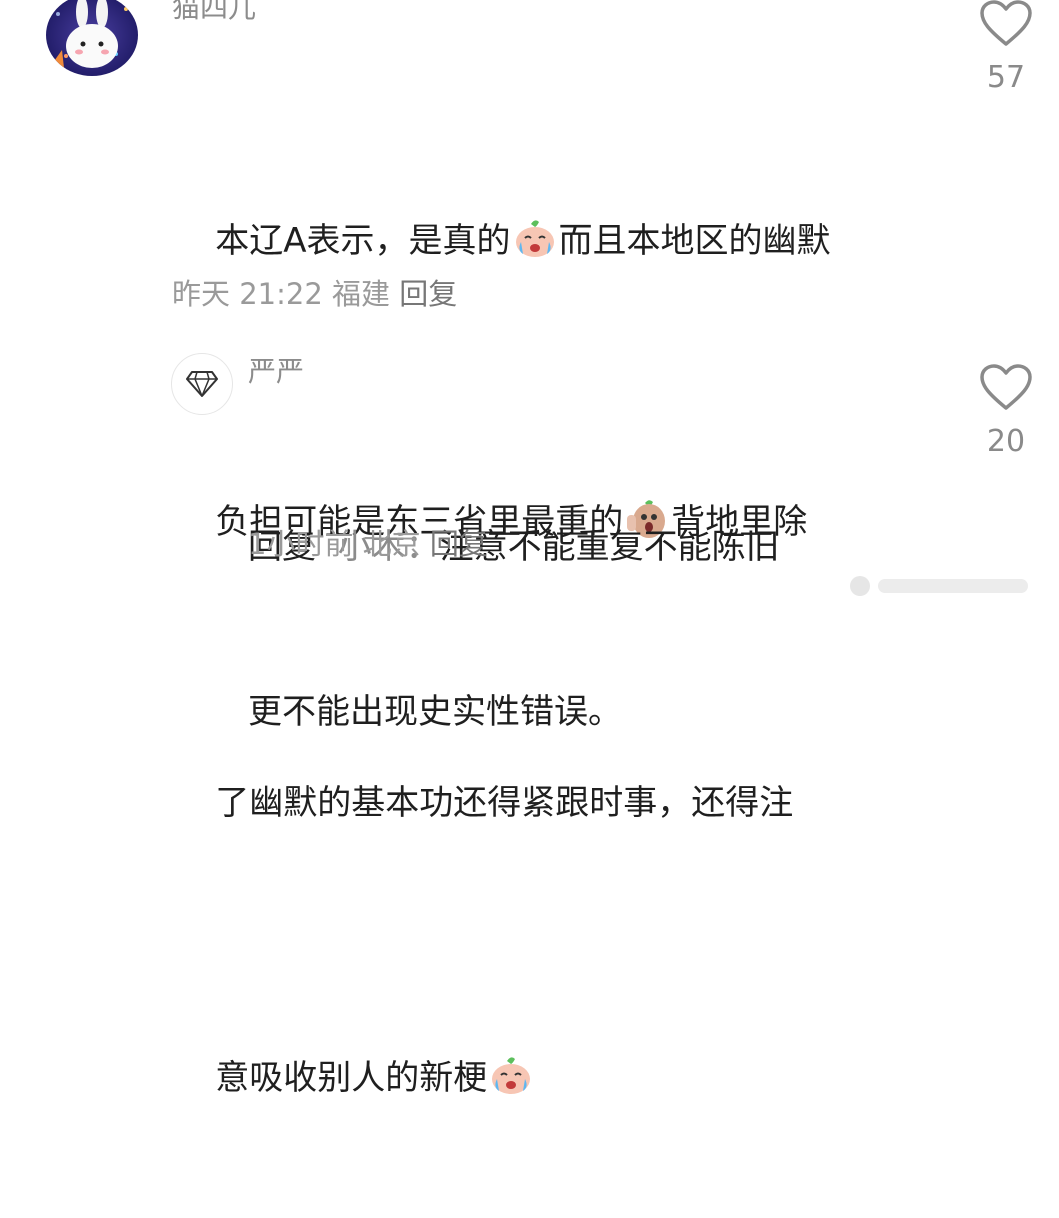 Image resolution: width=1059 pixels, height=1218 pixels. What do you see at coordinates (1006, 77) in the screenshot?
I see `like-count: 57` at bounding box center [1006, 77].